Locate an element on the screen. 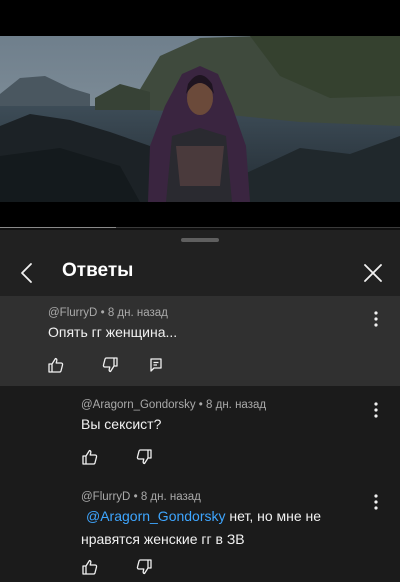 The width and height of the screenshot is (400, 582). user-mention-link: @Aragorn_Gondorsky is located at coordinates (156, 516).